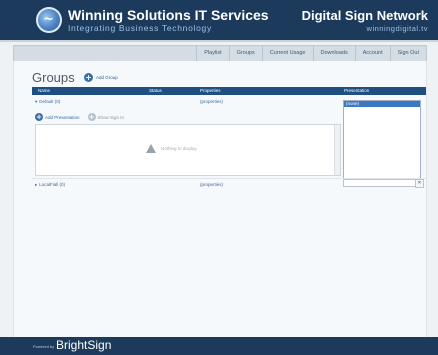 The width and height of the screenshot is (438, 355). I want to click on preview-message-text: Nothing to display, so click(179, 148).